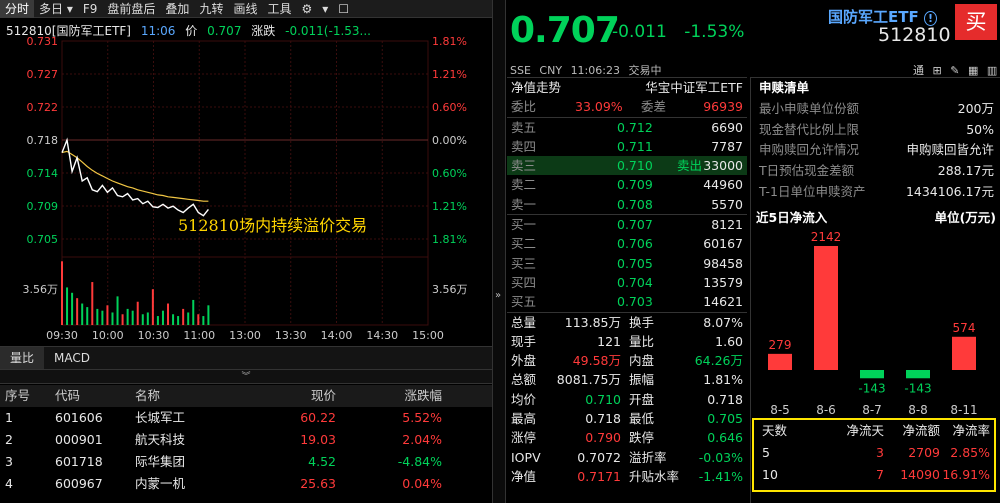 The width and height of the screenshot is (1000, 503). Describe the element at coordinates (725, 399) in the screenshot. I see `stat-value: 0.718` at that location.